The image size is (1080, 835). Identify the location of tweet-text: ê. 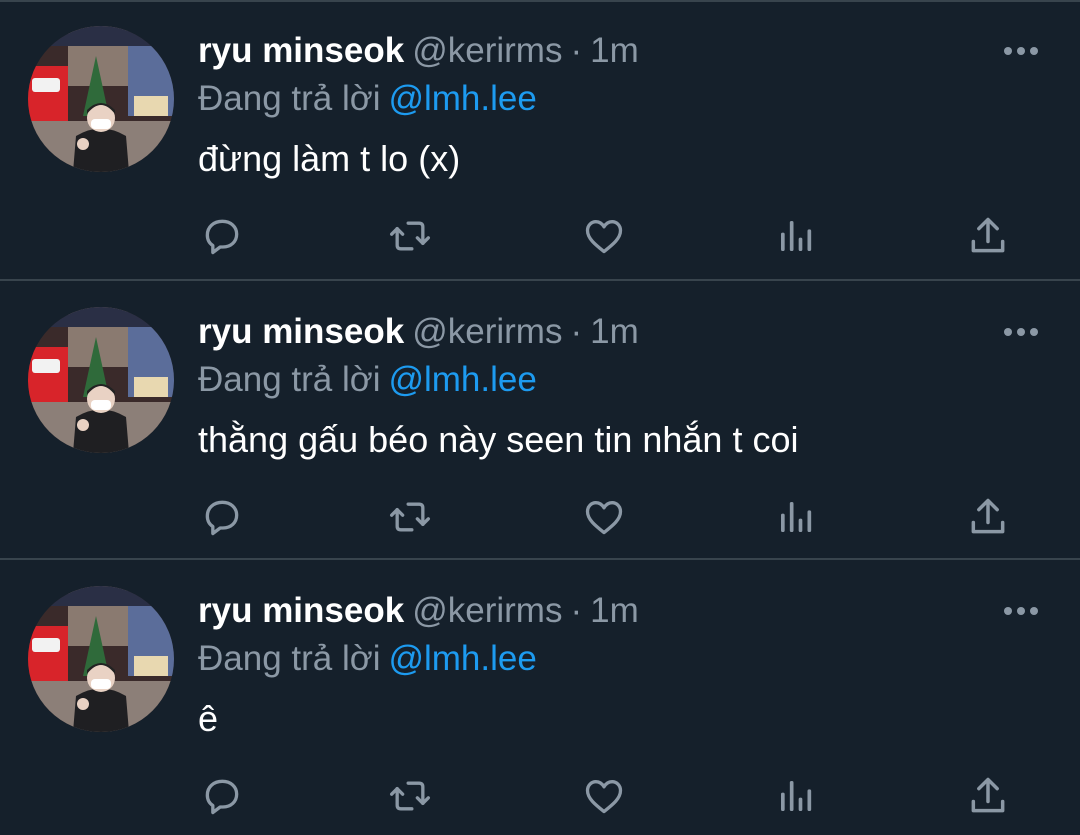
(208, 718).